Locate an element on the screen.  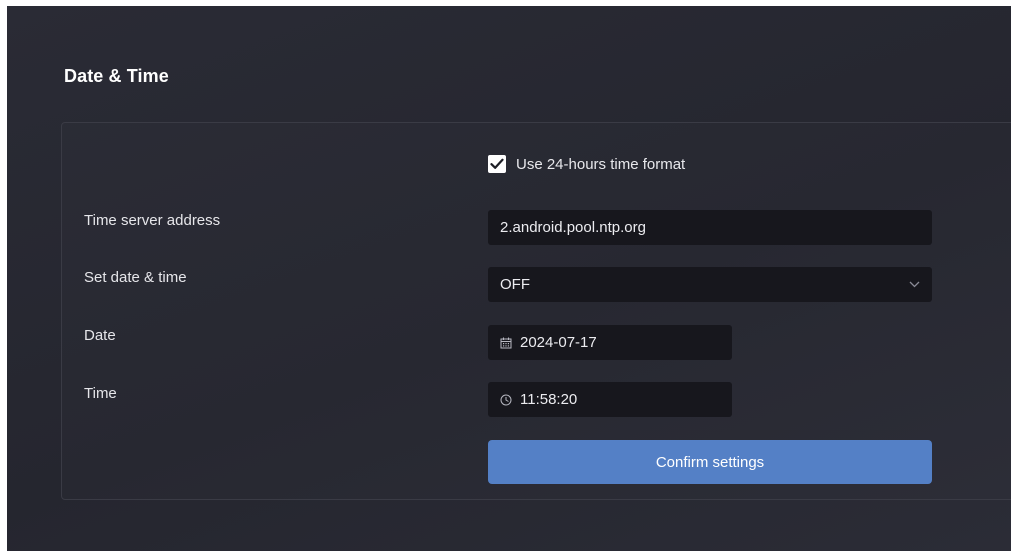
set-date-time-select: OFF is located at coordinates (710, 284).